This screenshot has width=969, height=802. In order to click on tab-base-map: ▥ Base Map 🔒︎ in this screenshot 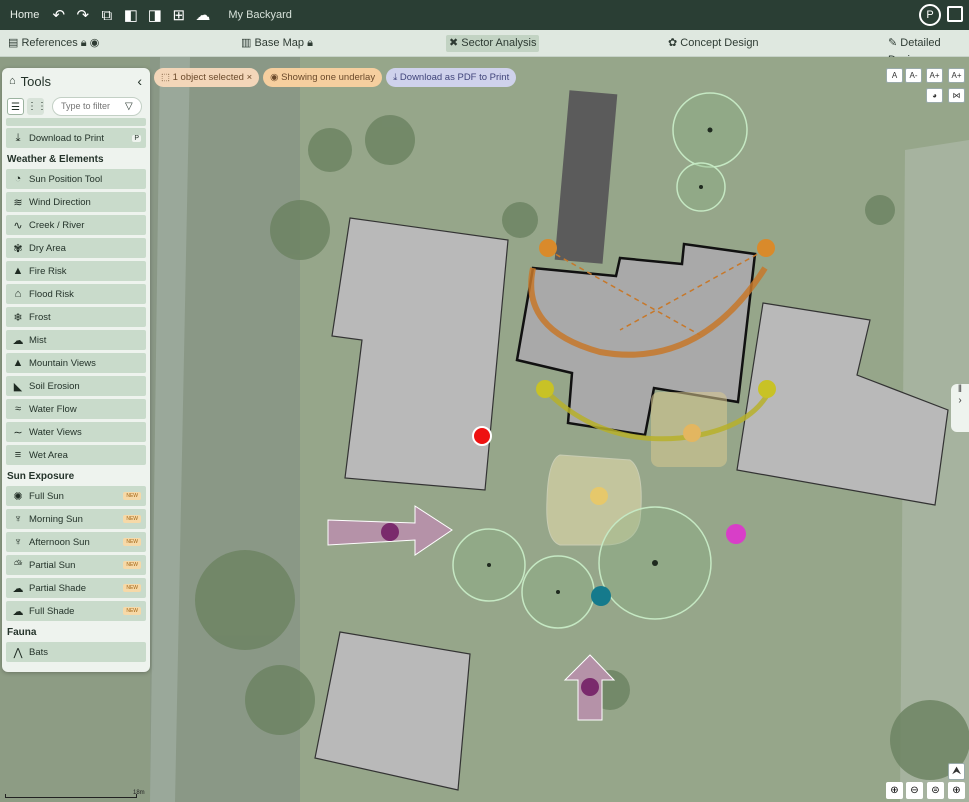, I will do `click(277, 43)`.